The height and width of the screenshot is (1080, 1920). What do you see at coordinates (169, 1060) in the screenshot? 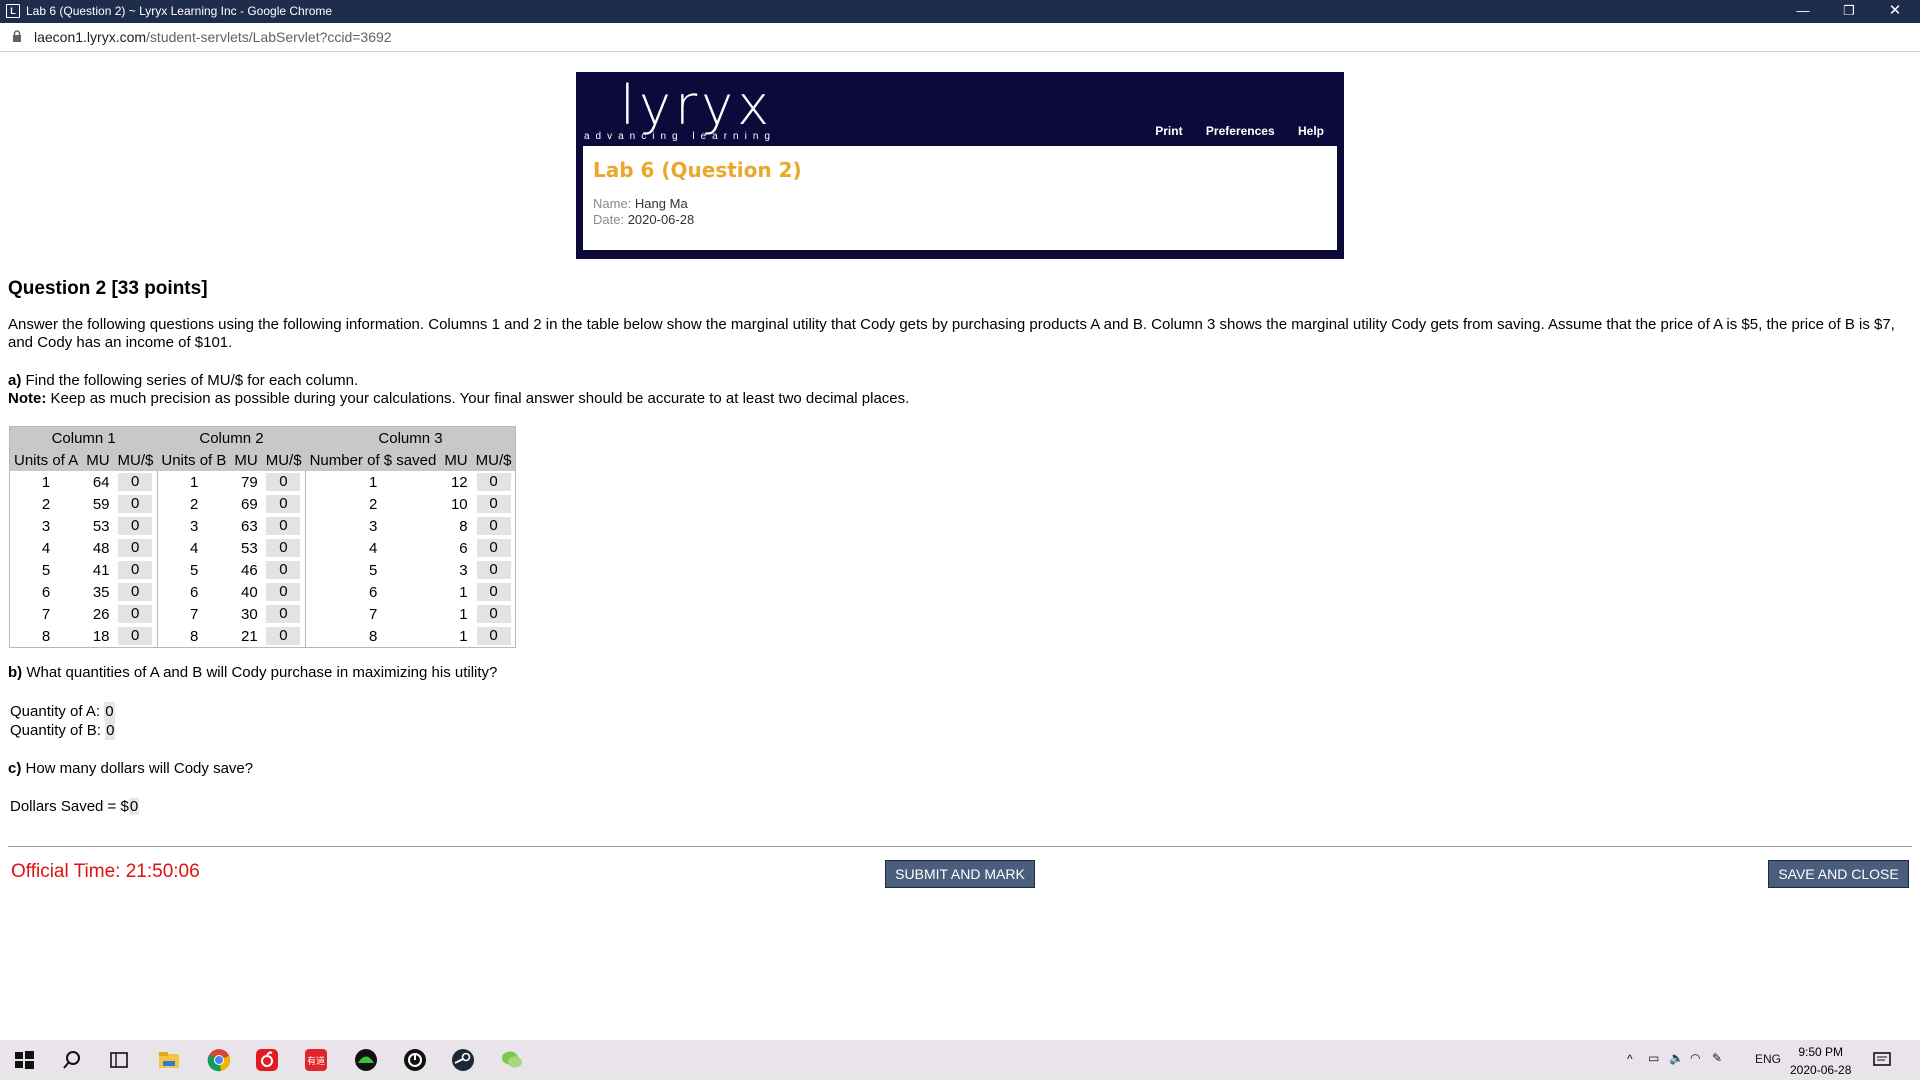
I see `file-explorer-icon` at bounding box center [169, 1060].